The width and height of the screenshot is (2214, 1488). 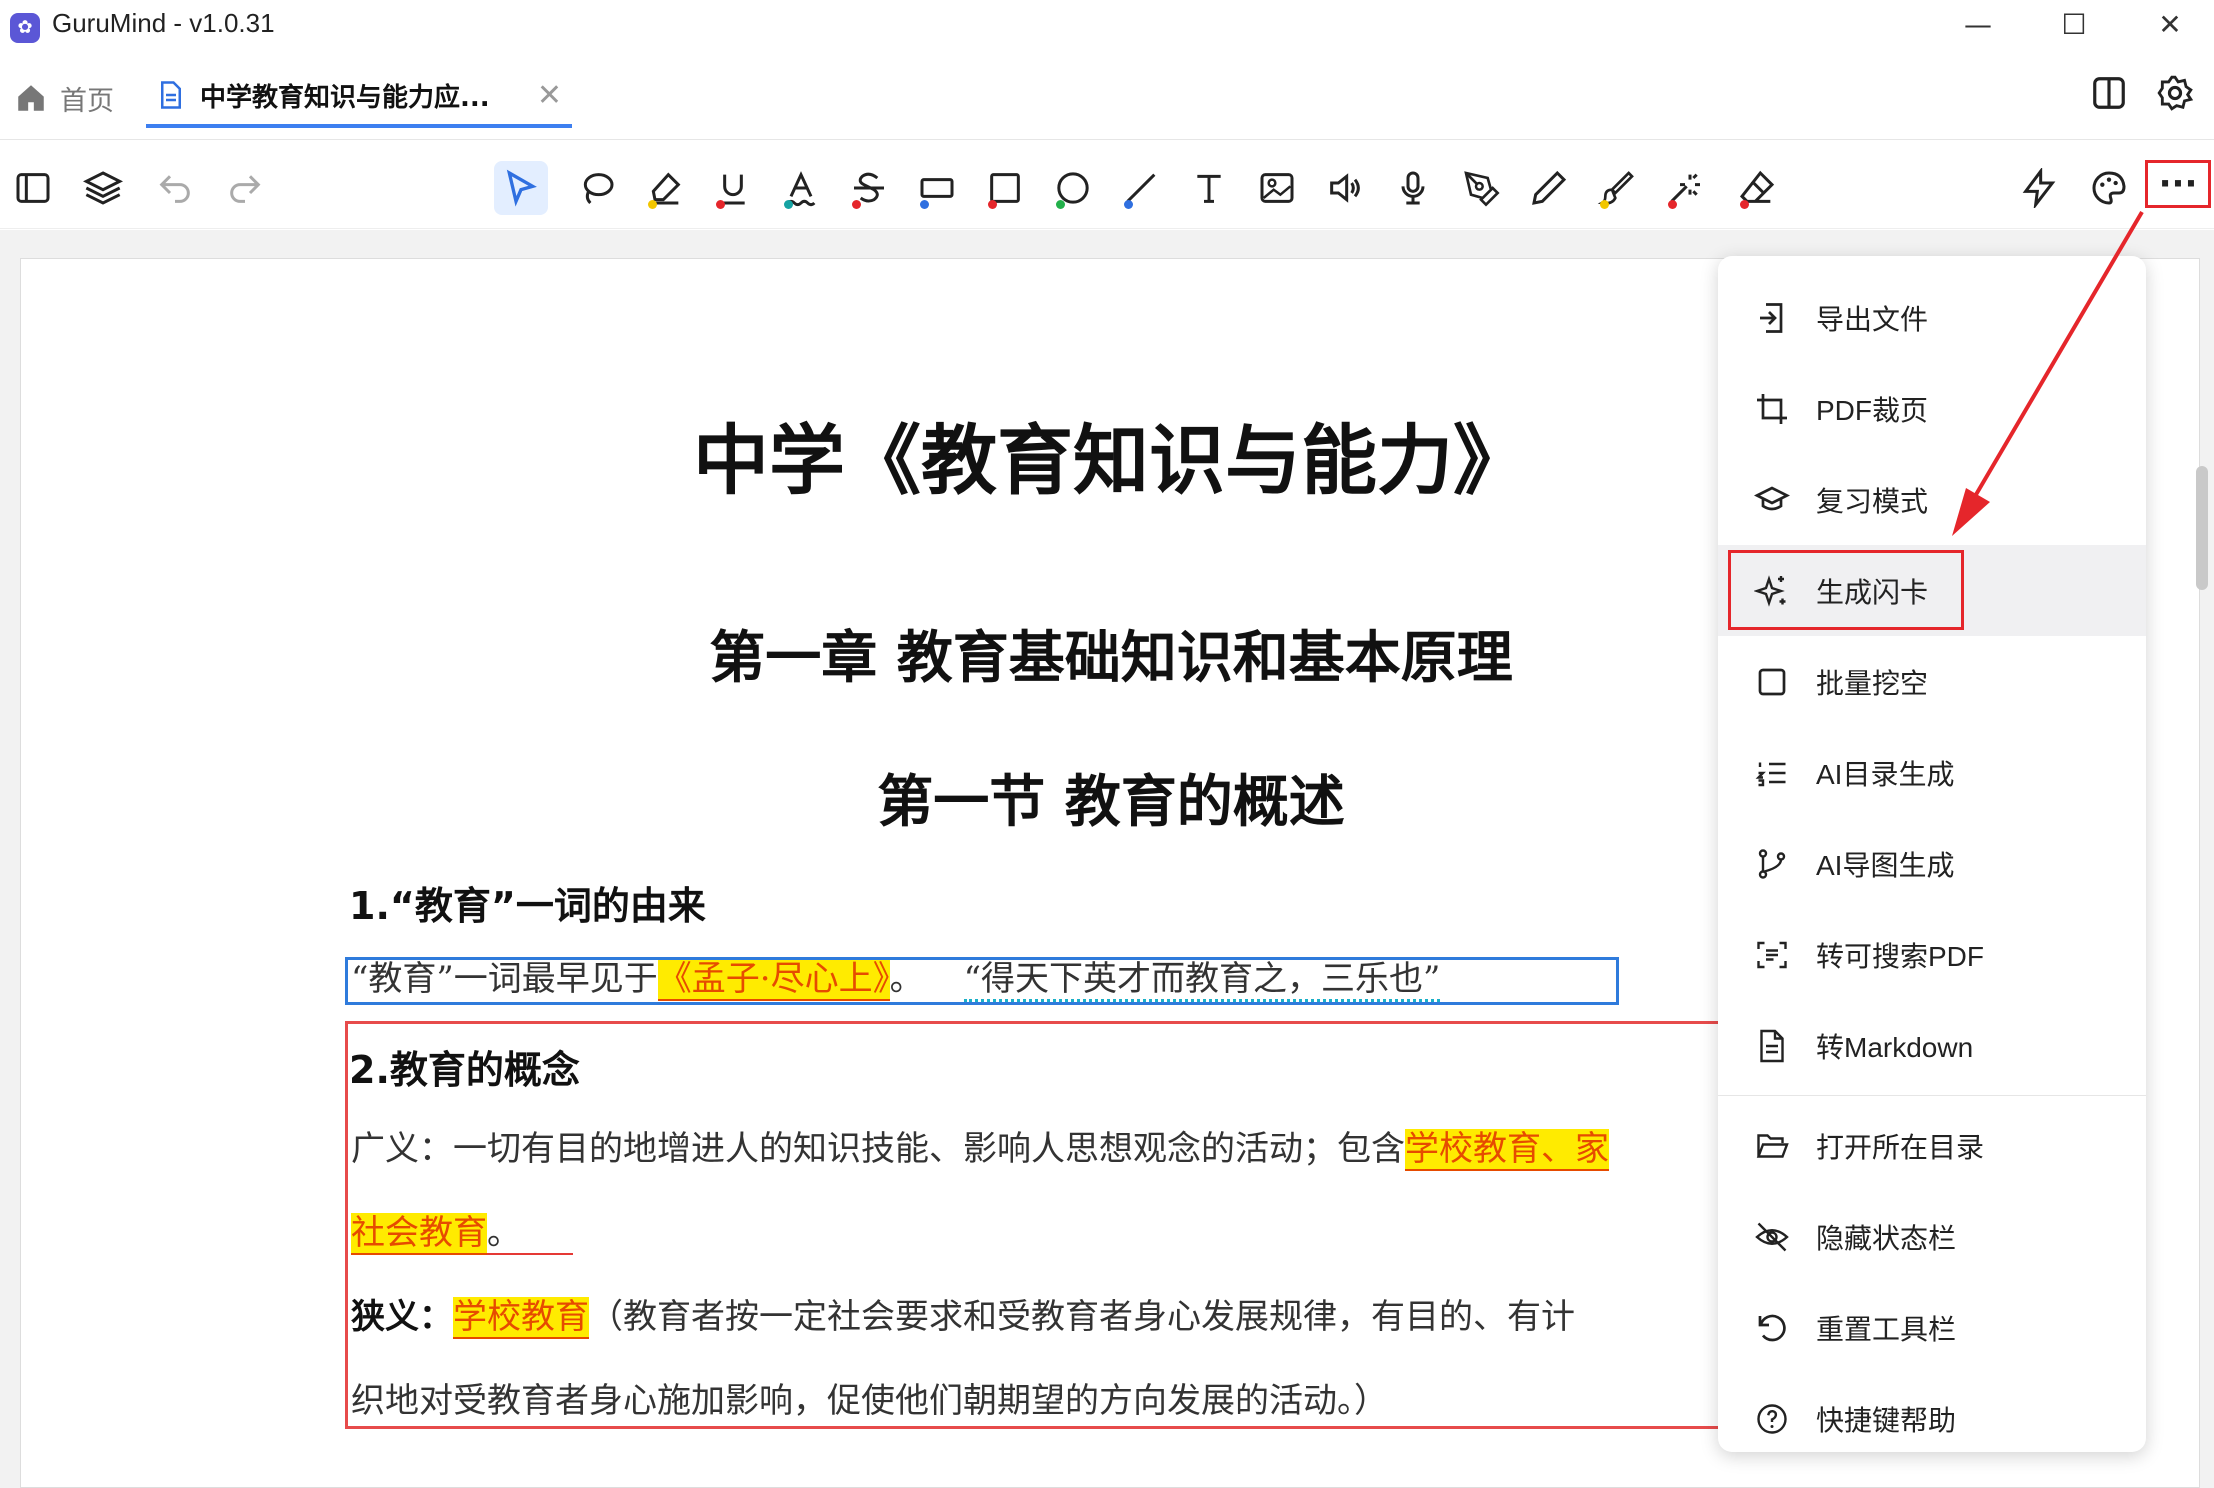 What do you see at coordinates (1073, 188) in the screenshot?
I see `ellipse-tool-icon` at bounding box center [1073, 188].